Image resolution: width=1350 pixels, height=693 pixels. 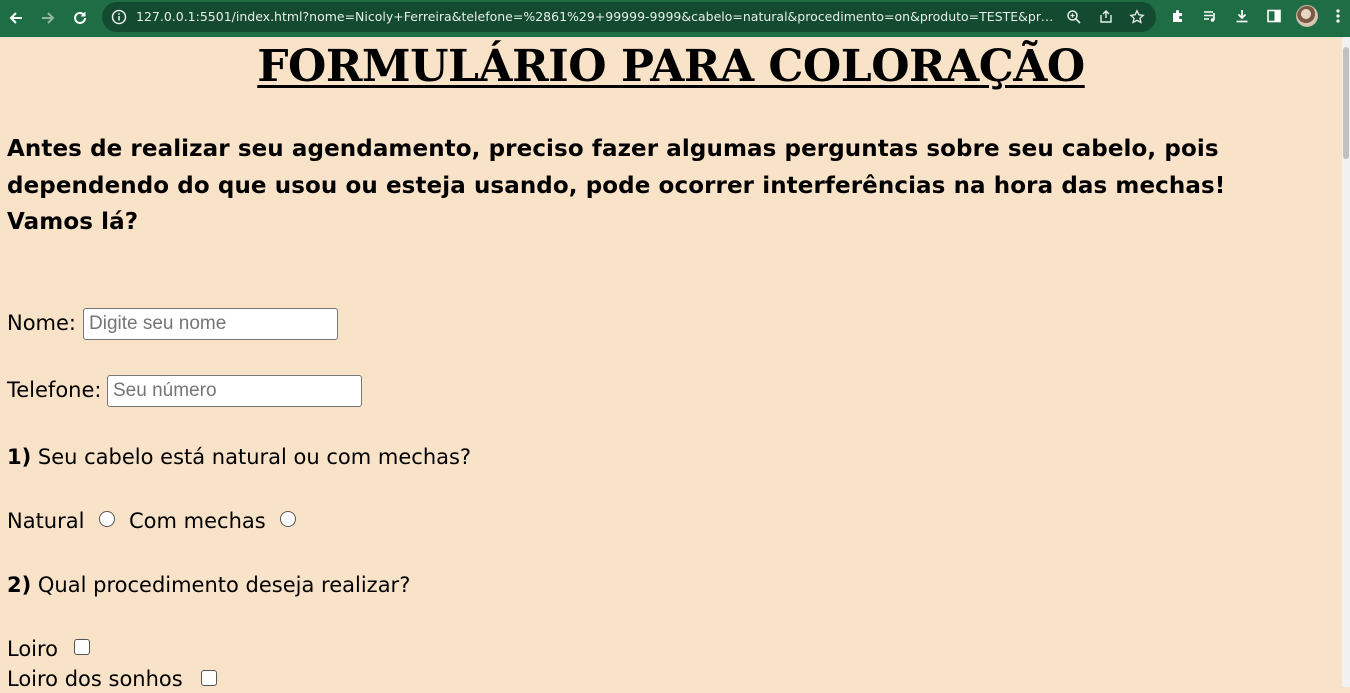 What do you see at coordinates (42, 323) in the screenshot?
I see `nome-label: Nome:` at bounding box center [42, 323].